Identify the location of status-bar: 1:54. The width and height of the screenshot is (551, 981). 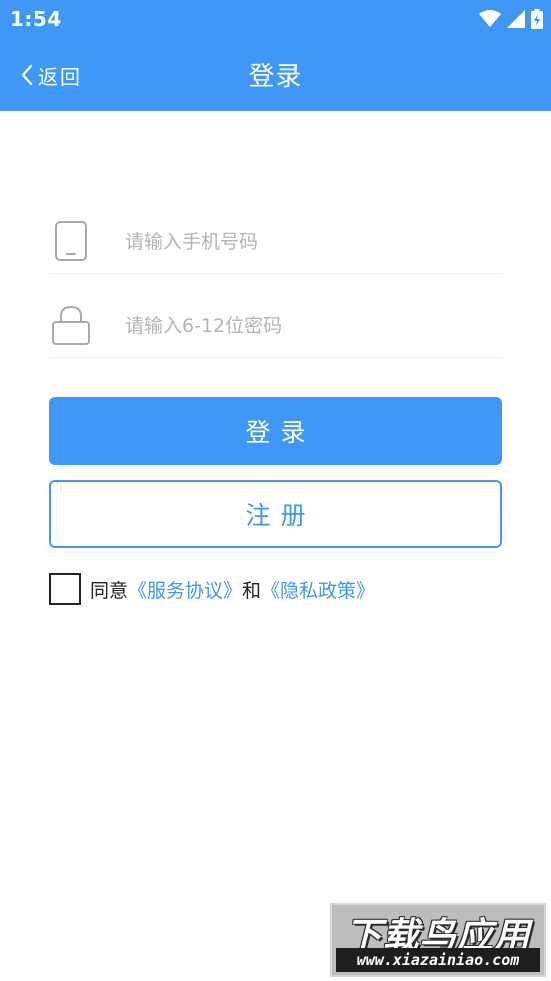
(275, 19).